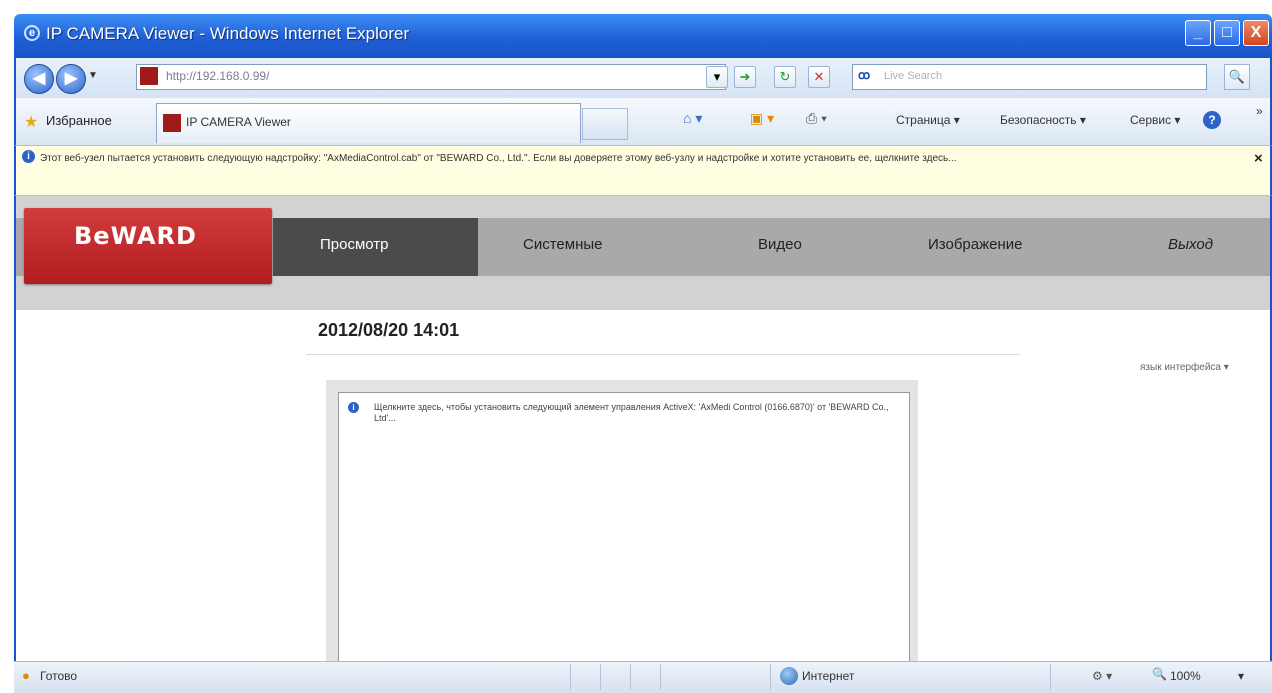  What do you see at coordinates (762, 118) in the screenshot?
I see `feeds-icon: ▣ ▾` at bounding box center [762, 118].